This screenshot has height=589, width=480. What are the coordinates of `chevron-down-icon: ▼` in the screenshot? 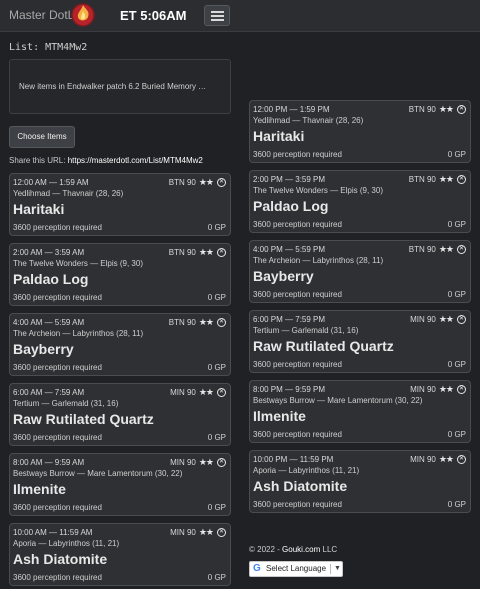 It's located at (337, 568).